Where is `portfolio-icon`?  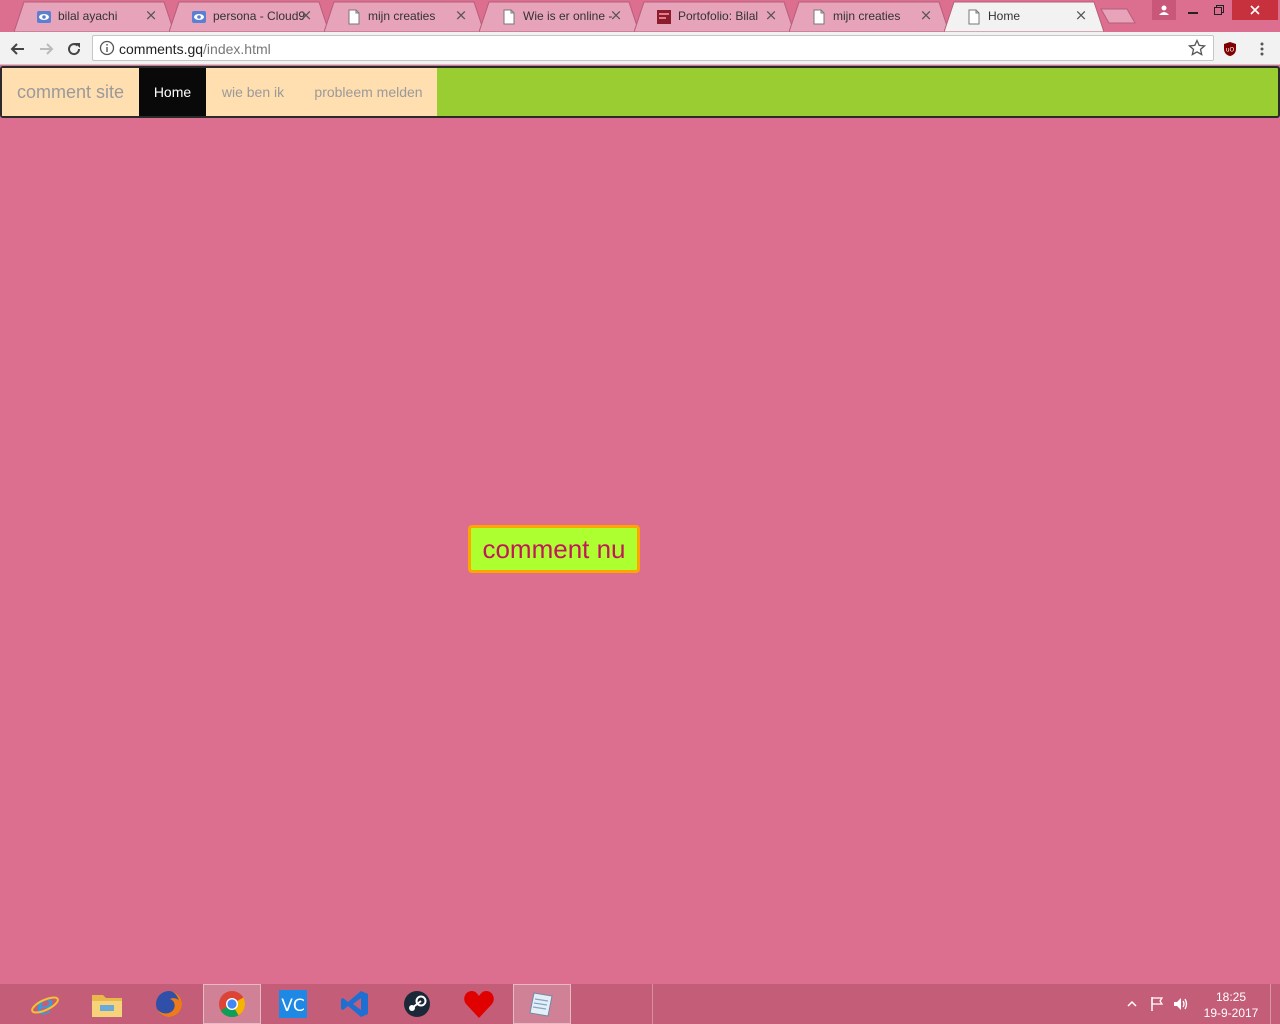 portfolio-icon is located at coordinates (664, 17).